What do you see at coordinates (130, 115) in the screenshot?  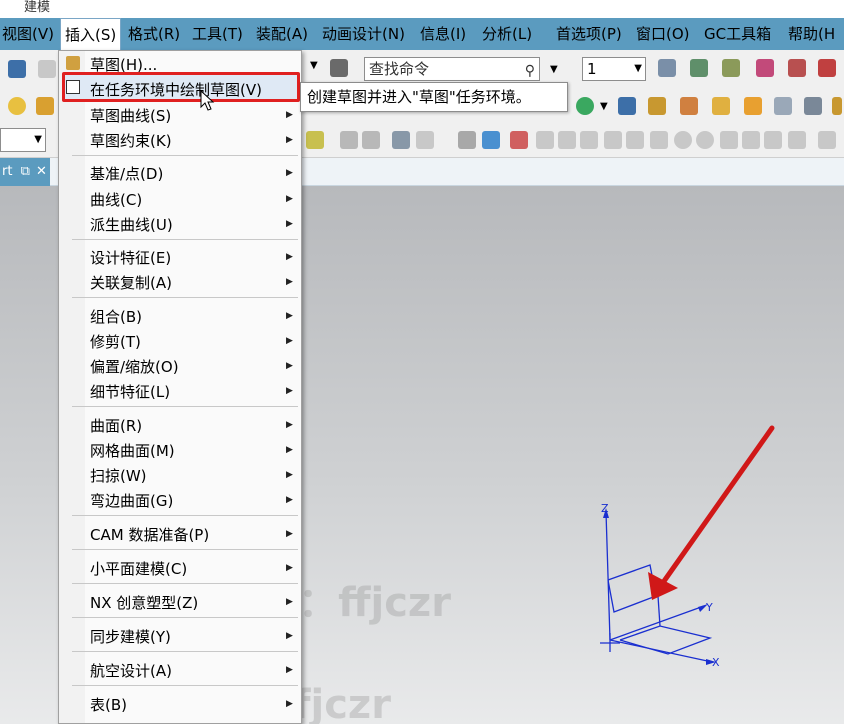 I see `menu-item-sketch-curve: 草图曲线(S)` at bounding box center [130, 115].